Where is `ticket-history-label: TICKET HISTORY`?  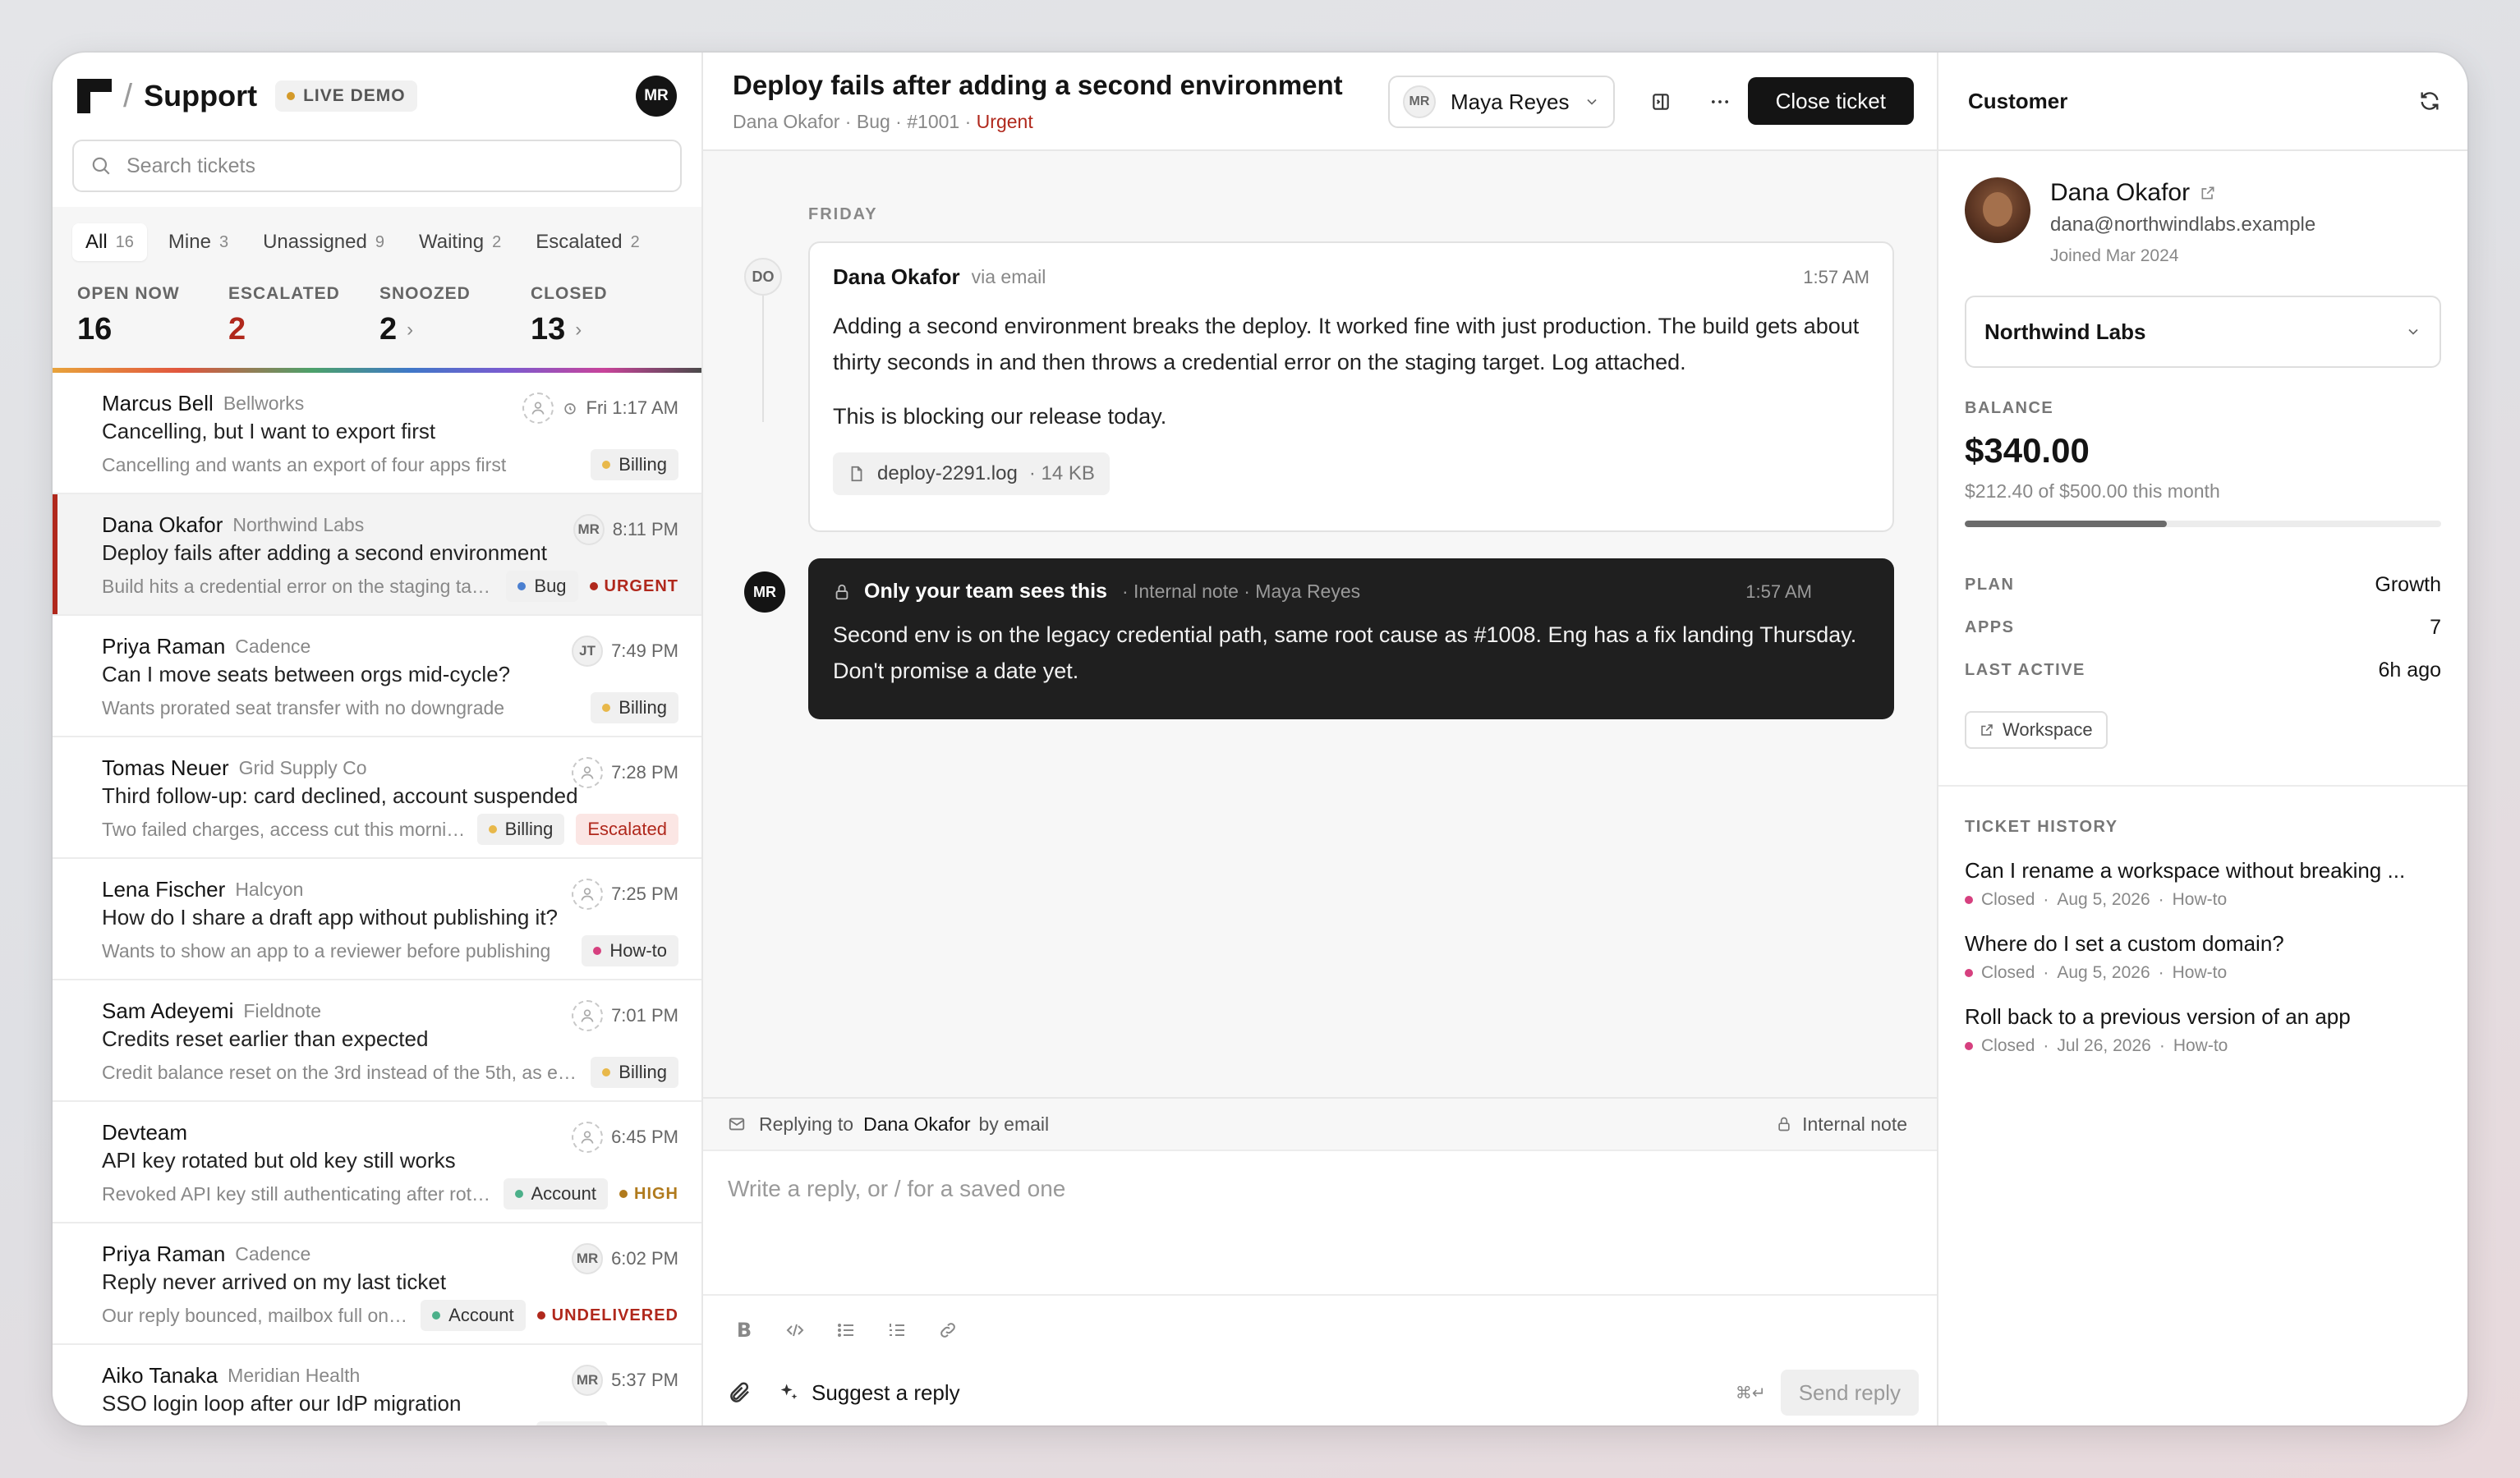 ticket-history-label: TICKET HISTORY is located at coordinates (2041, 827).